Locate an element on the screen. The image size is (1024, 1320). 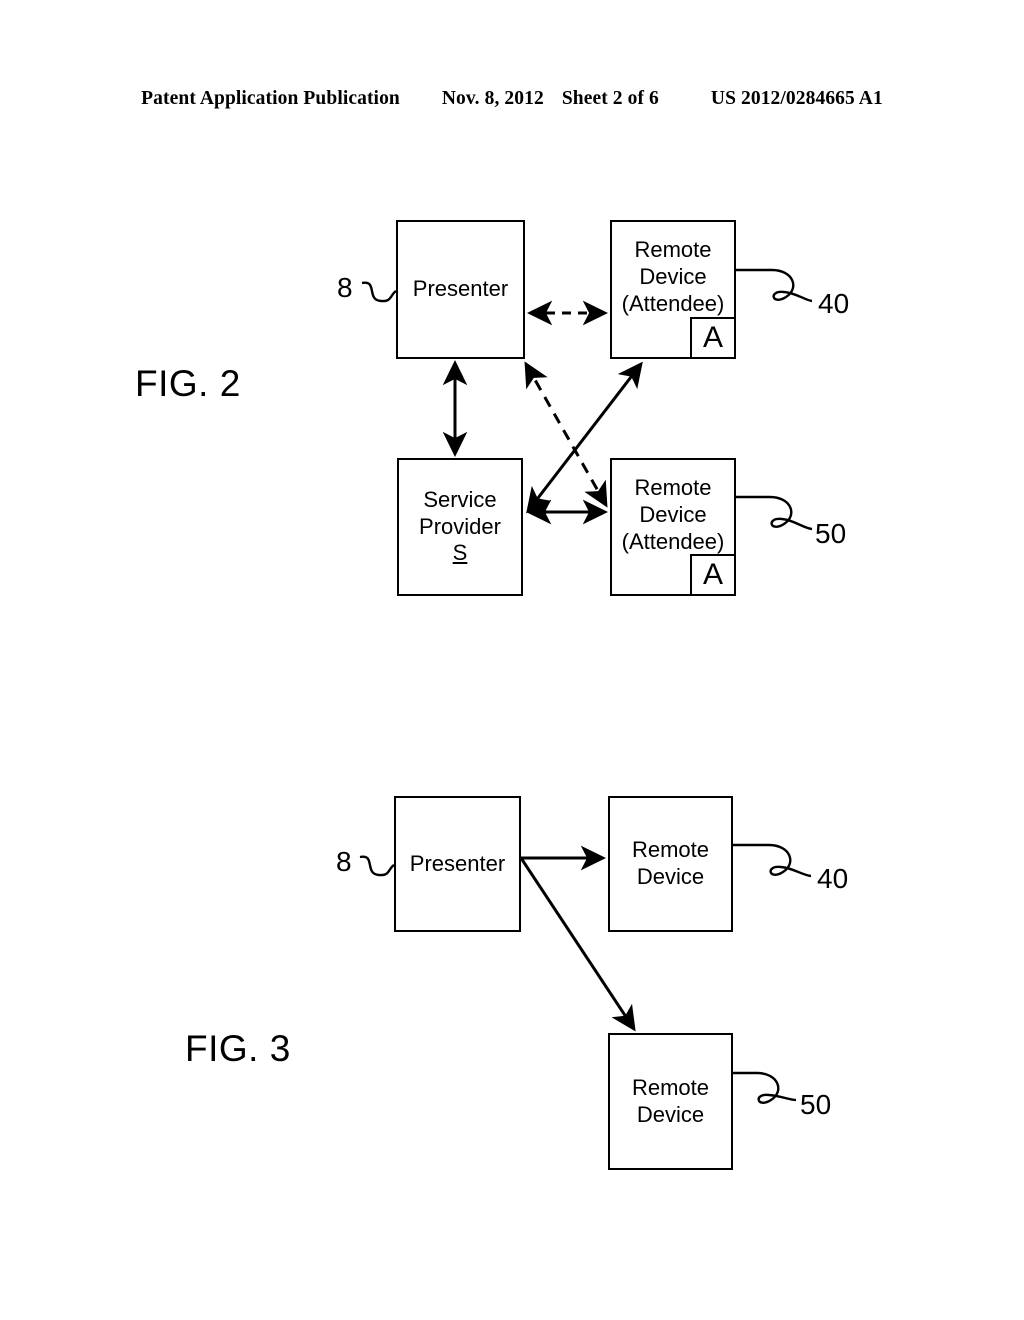
fig3-presenter-ref-8: 8 is located at coordinates (344, 861).